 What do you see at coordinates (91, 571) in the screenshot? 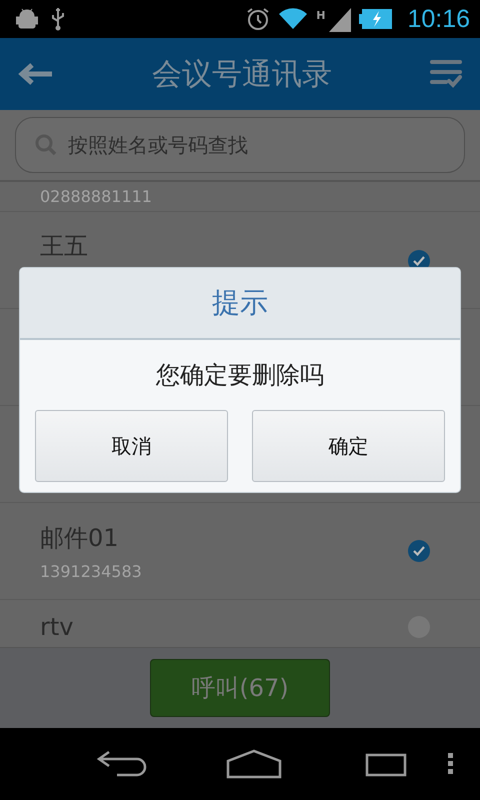
I see `phone-number: 1391234583` at bounding box center [91, 571].